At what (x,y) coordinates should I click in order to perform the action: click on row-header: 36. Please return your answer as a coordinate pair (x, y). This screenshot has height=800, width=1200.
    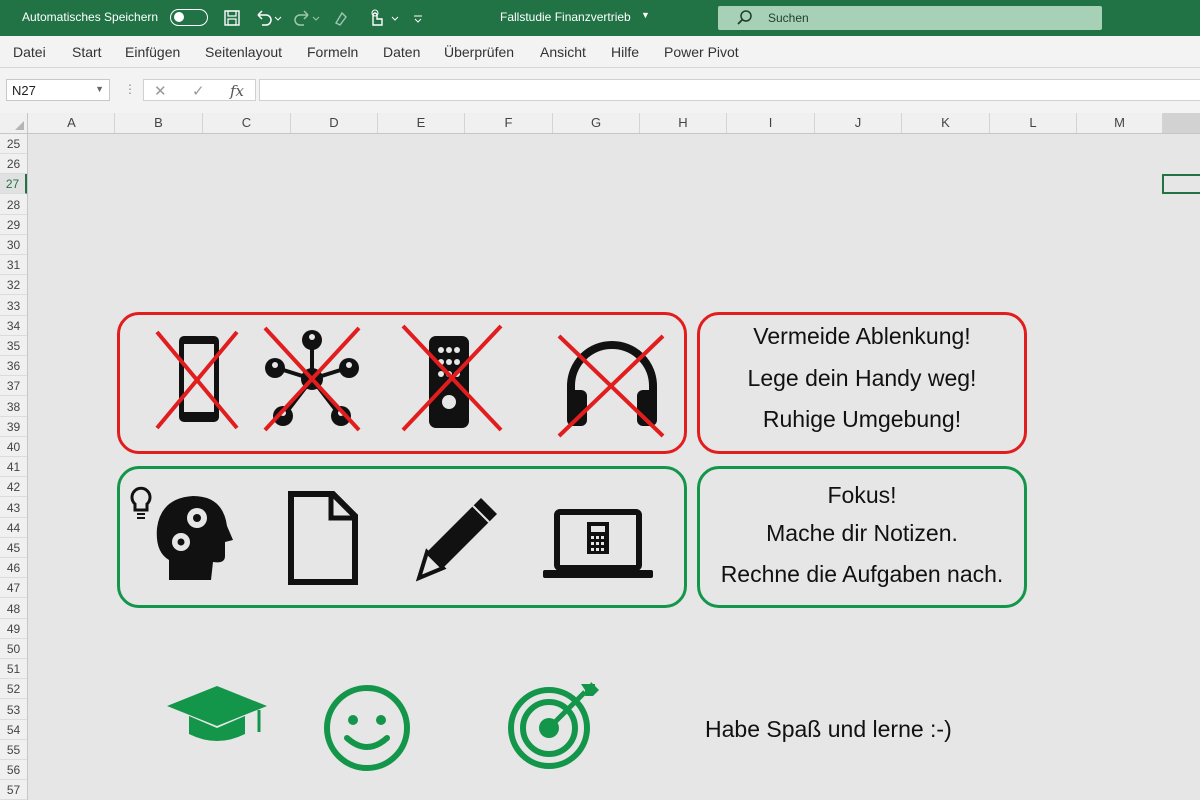
    Looking at the image, I should click on (13, 366).